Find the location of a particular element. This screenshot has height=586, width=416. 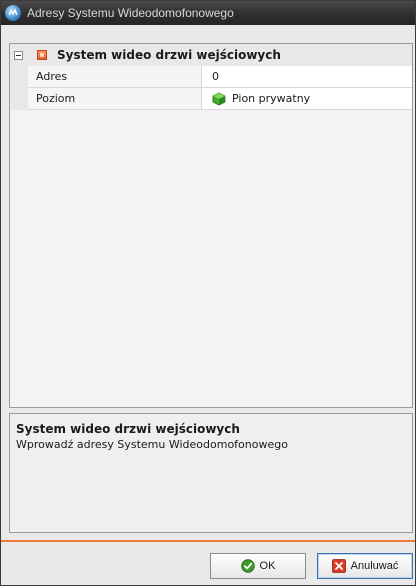

property-row-adres: Adres 0 is located at coordinates (211, 77).